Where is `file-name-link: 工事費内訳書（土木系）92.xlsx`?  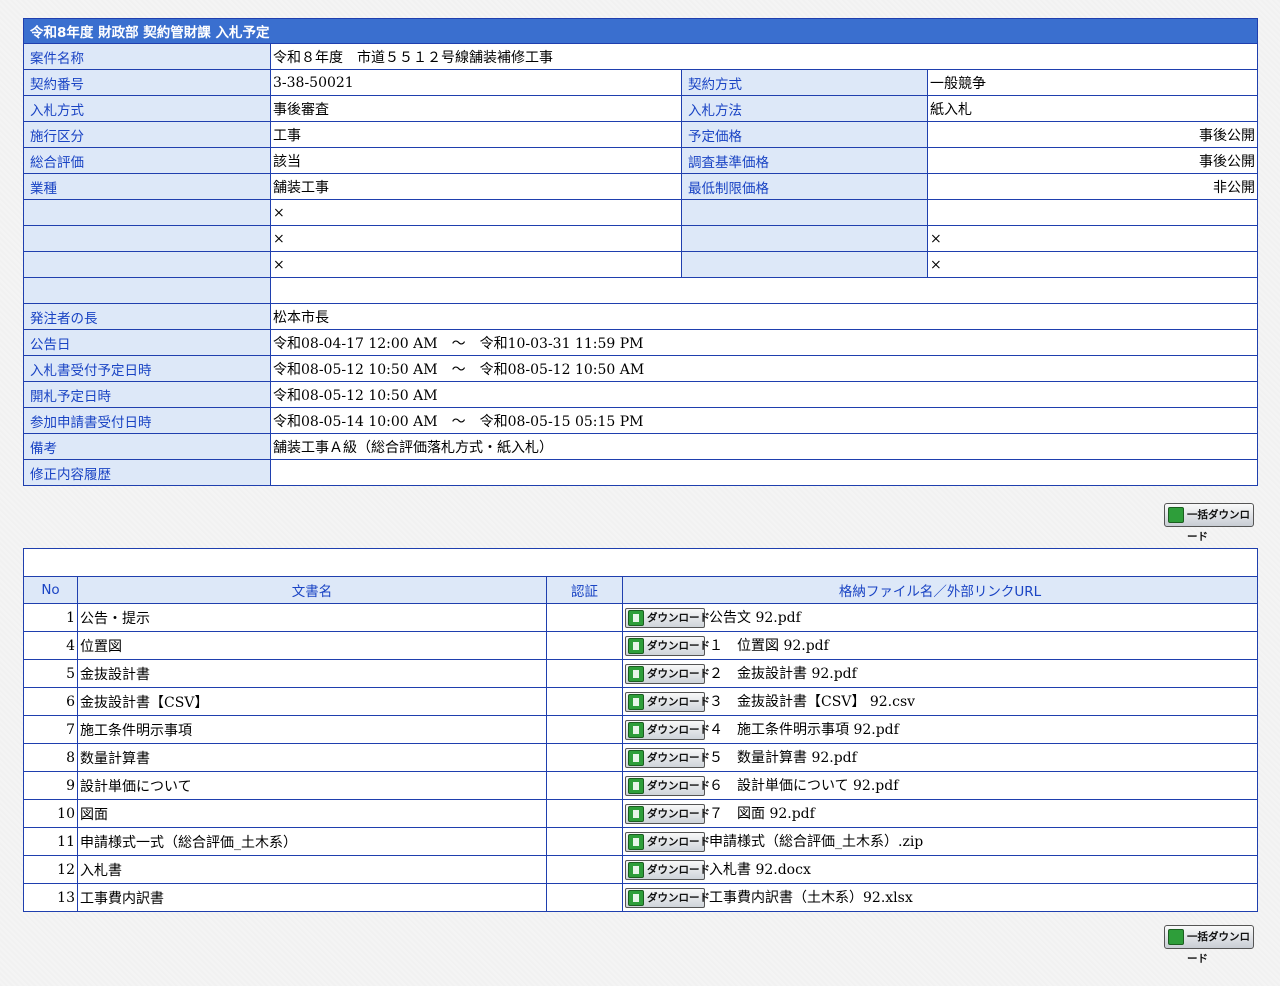 file-name-link: 工事費内訳書（土木系）92.xlsx is located at coordinates (811, 898).